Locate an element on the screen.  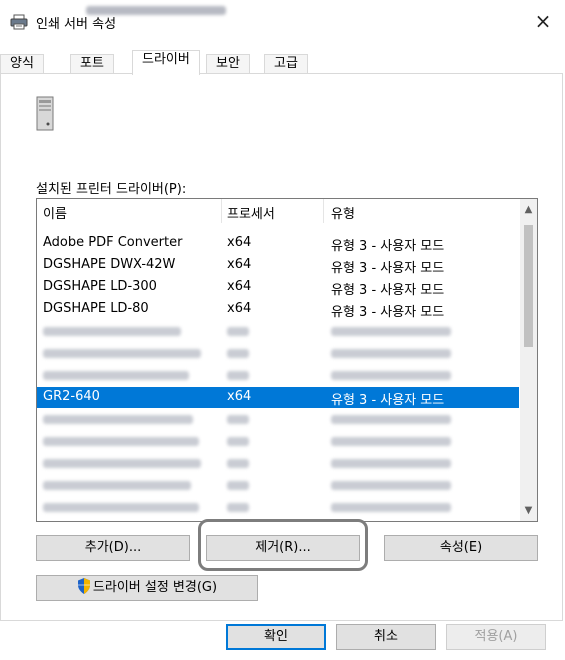
tab-ports: 포트 is located at coordinates (92, 64).